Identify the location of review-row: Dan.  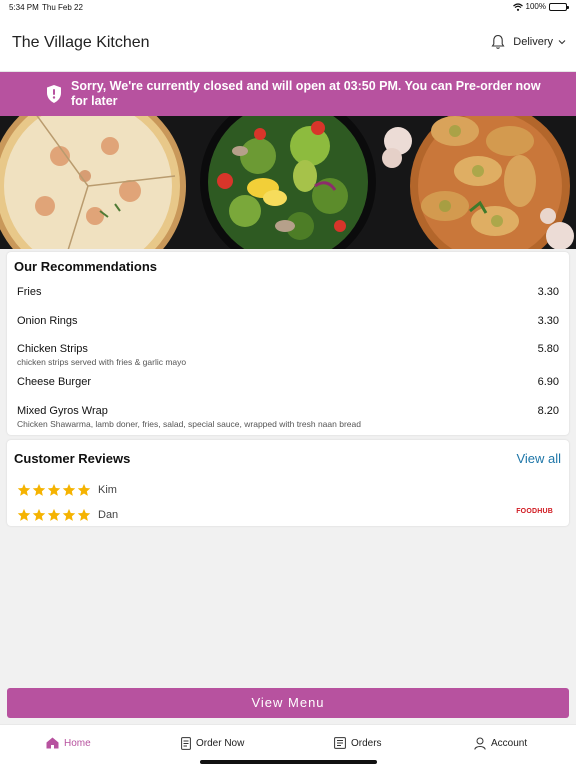
(67, 515).